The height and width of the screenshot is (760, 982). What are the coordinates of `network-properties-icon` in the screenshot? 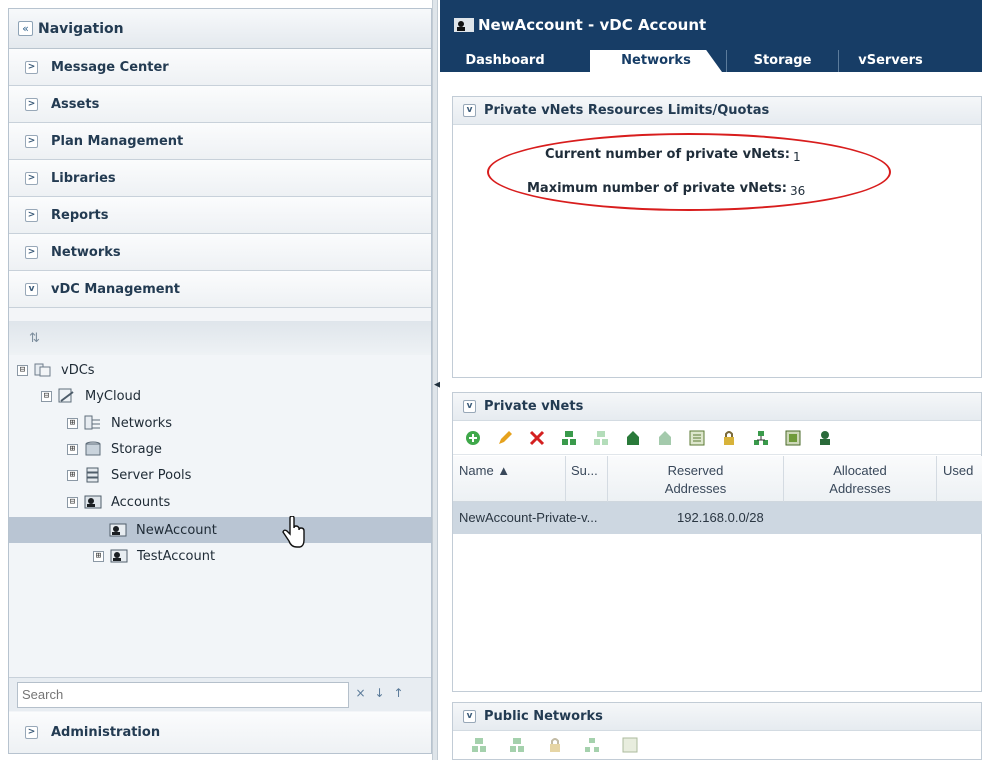 It's located at (697, 438).